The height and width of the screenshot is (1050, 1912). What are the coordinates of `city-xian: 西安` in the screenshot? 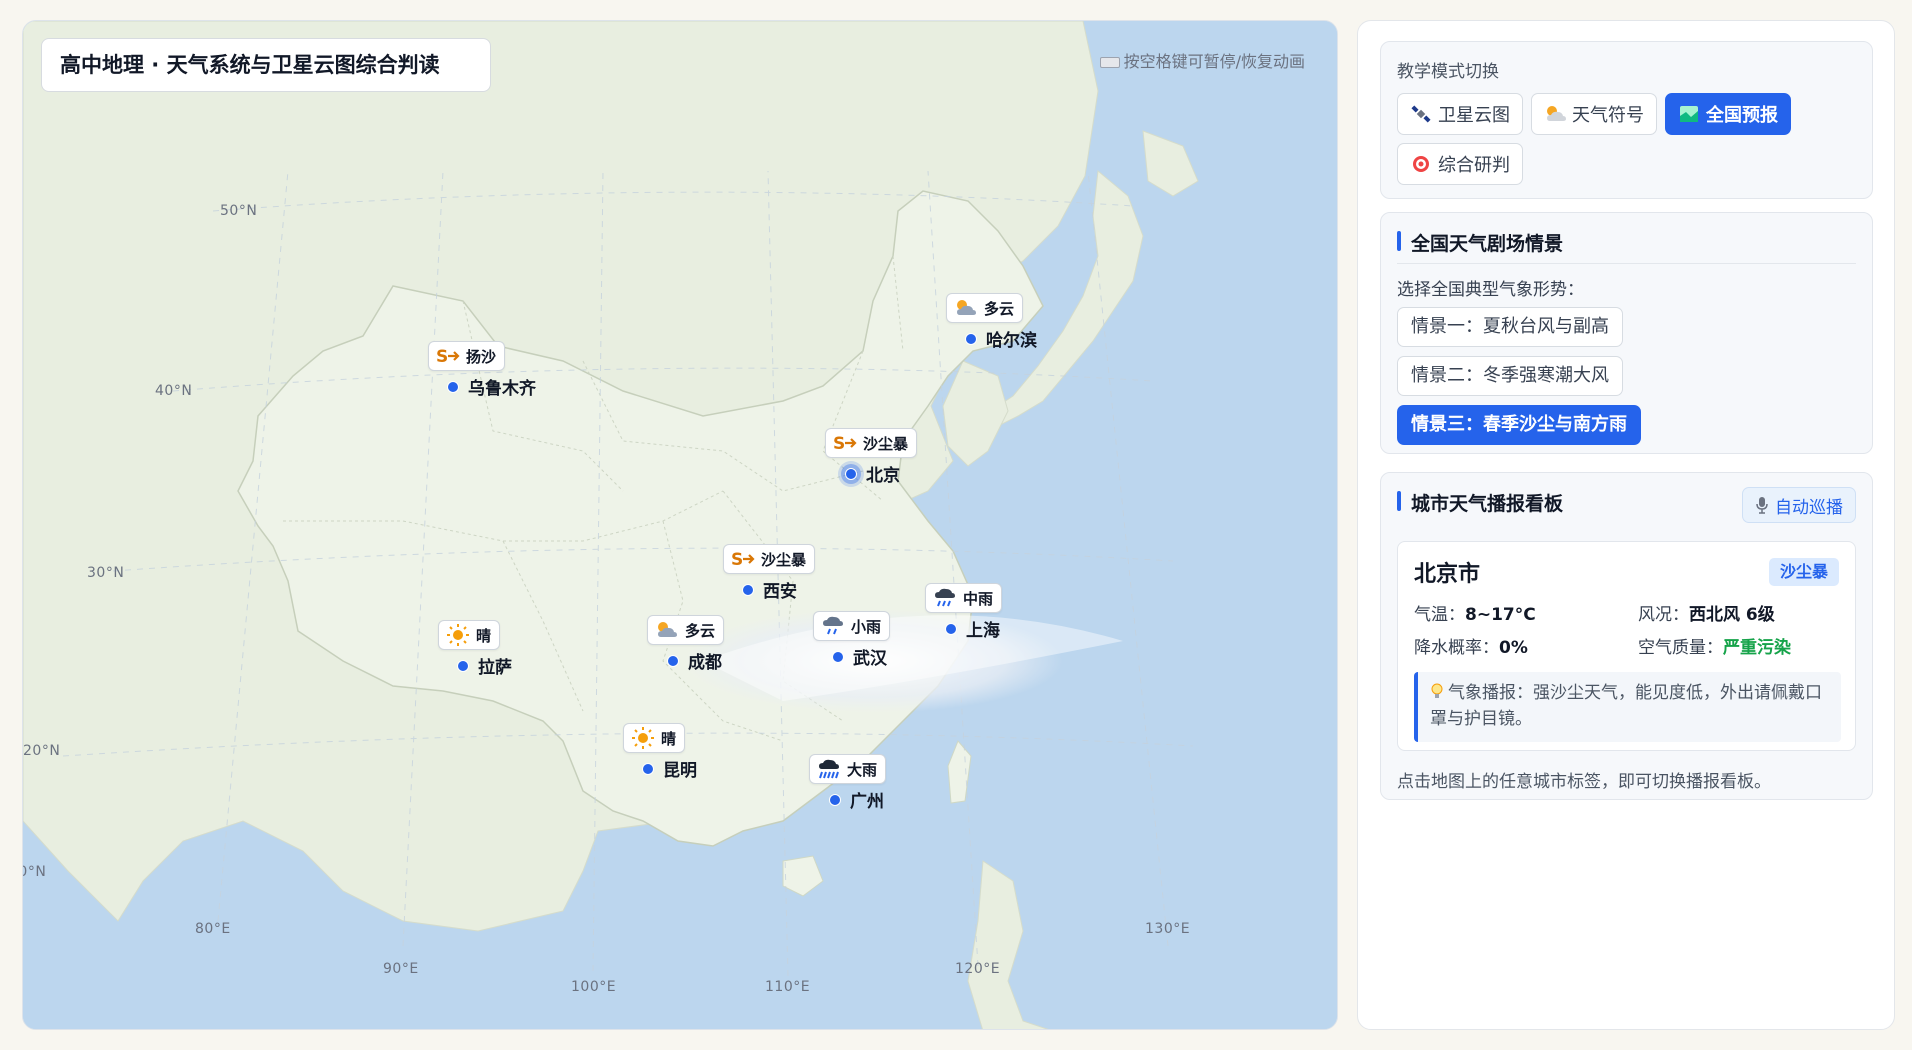 It's located at (769, 589).